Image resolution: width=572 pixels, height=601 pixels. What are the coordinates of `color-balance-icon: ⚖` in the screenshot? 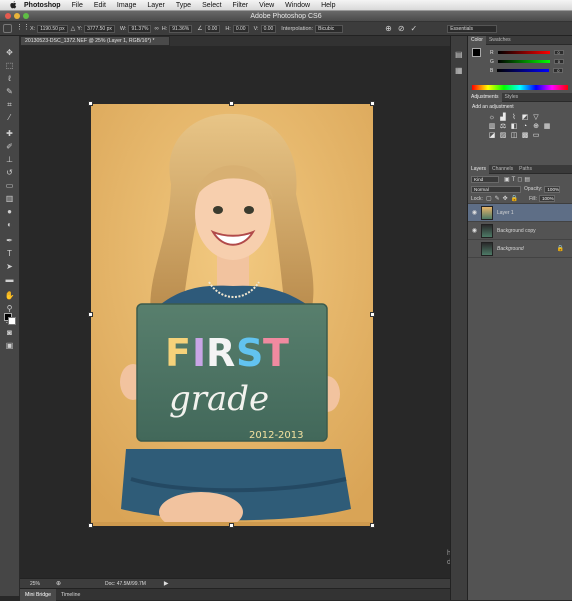 It's located at (503, 126).